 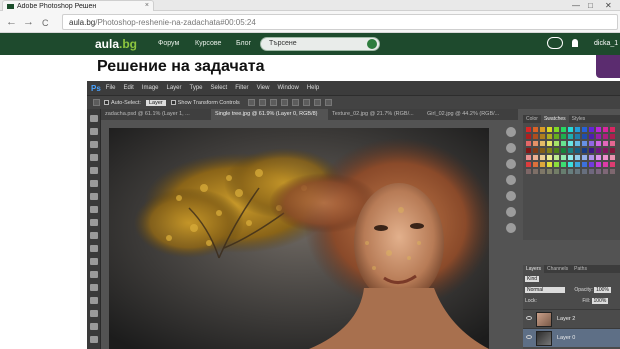 I want to click on browser-tab: Adobe Photoshop Решен ×, so click(x=78, y=5).